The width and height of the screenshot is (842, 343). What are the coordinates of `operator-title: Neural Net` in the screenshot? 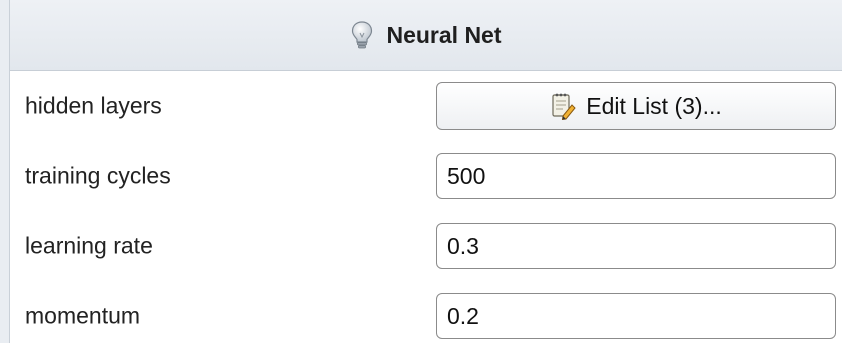 It's located at (444, 34).